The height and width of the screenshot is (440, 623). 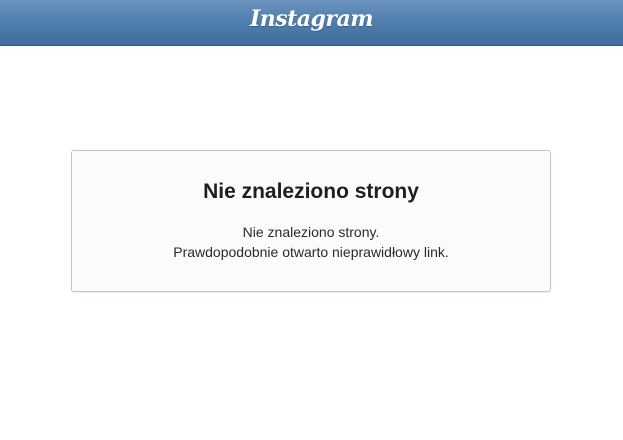 I want to click on instagram-logo: Instagram, so click(x=311, y=19).